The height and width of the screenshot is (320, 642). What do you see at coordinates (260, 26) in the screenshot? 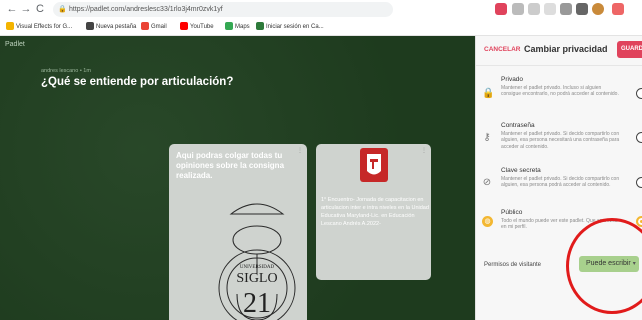
I see `canva-icon` at bounding box center [260, 26].